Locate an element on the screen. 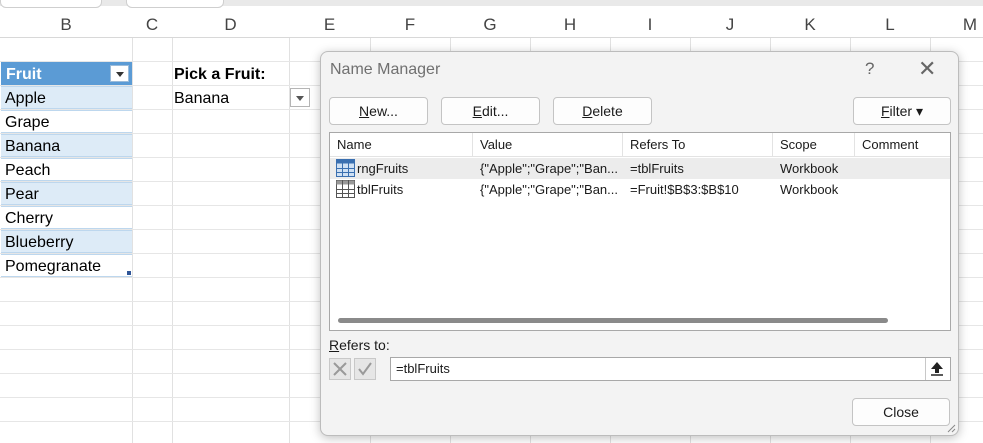 The width and height of the screenshot is (983, 443). refers-to-accel: R is located at coordinates (334, 345).